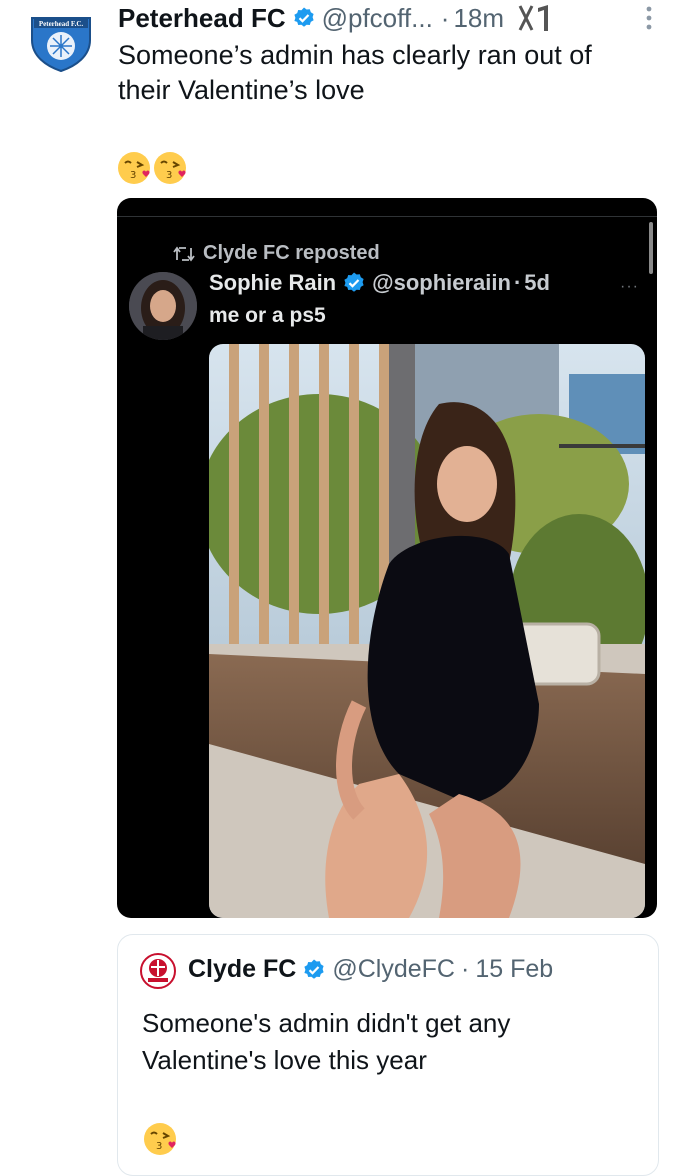 The height and width of the screenshot is (1176, 680). Describe the element at coordinates (533, 18) in the screenshot. I see `x-logo-icon` at that location.